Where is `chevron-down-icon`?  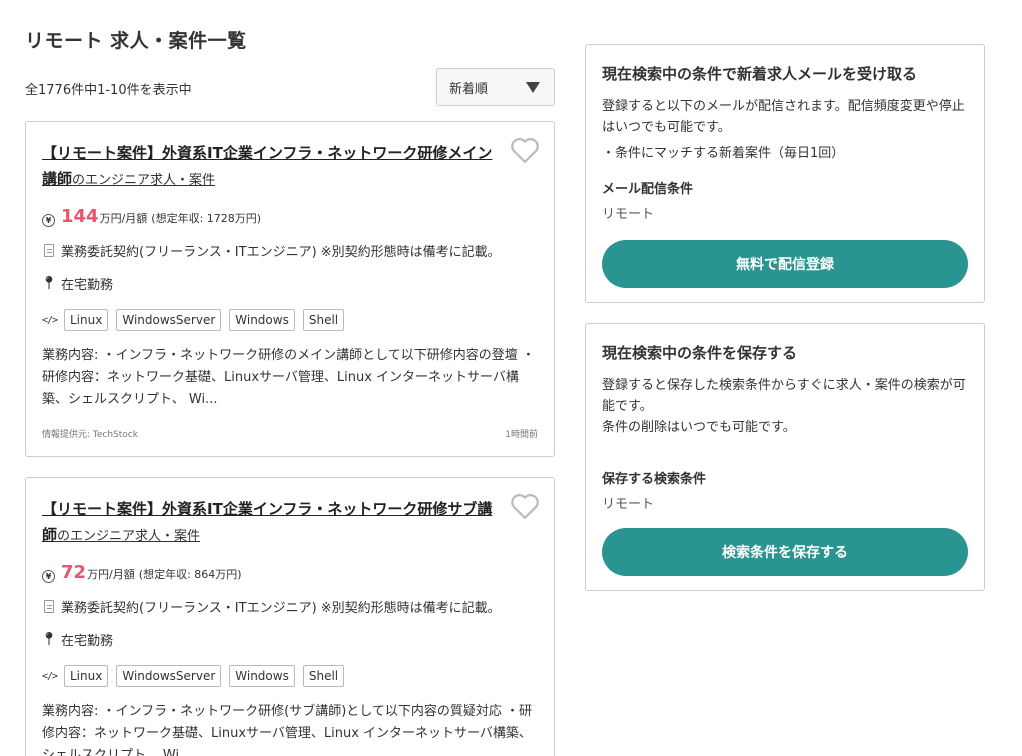
chevron-down-icon is located at coordinates (533, 87).